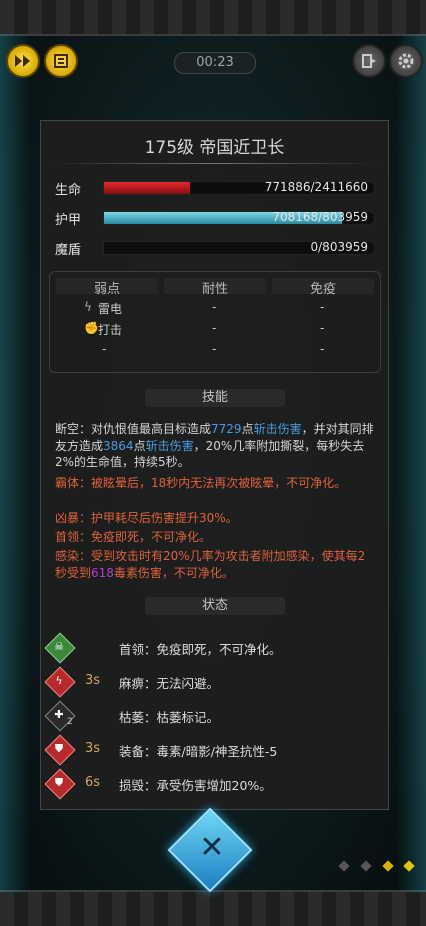 Image resolution: width=426 pixels, height=926 pixels. What do you see at coordinates (107, 287) in the screenshot?
I see `header-weakness: 弱点` at bounding box center [107, 287].